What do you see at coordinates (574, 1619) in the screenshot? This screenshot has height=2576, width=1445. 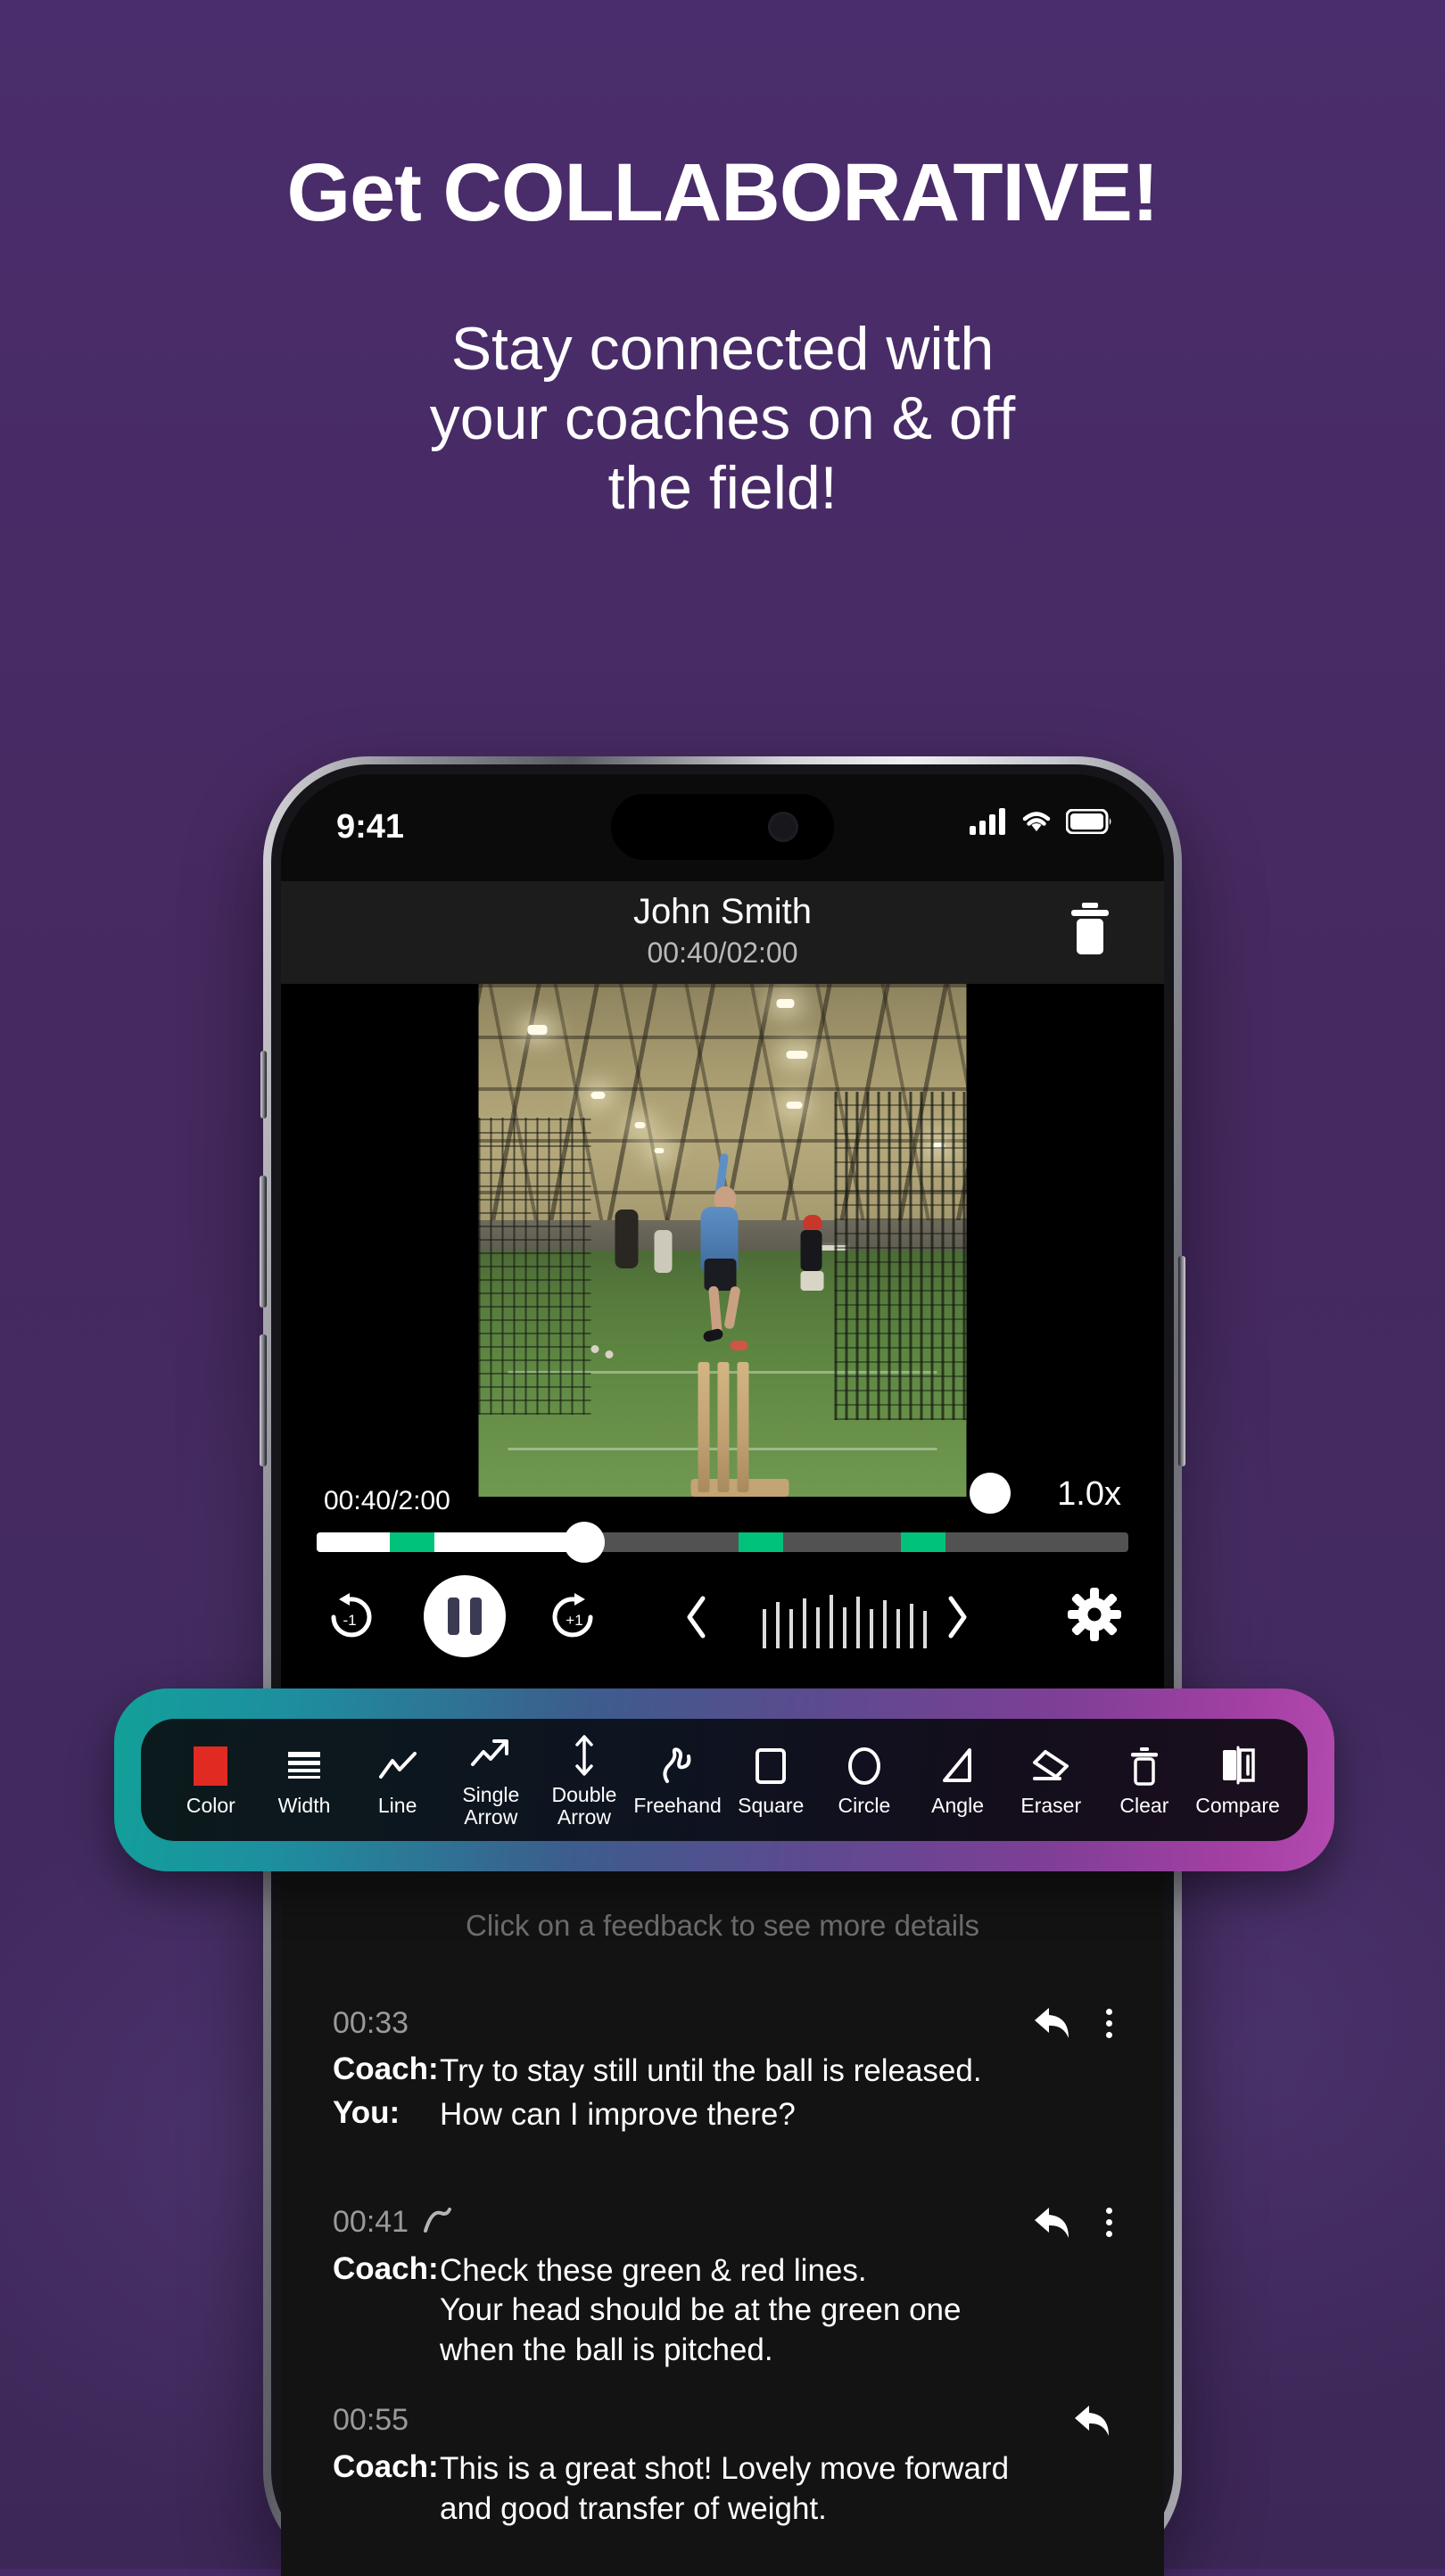 I see `forward-1-second-button: +1` at bounding box center [574, 1619].